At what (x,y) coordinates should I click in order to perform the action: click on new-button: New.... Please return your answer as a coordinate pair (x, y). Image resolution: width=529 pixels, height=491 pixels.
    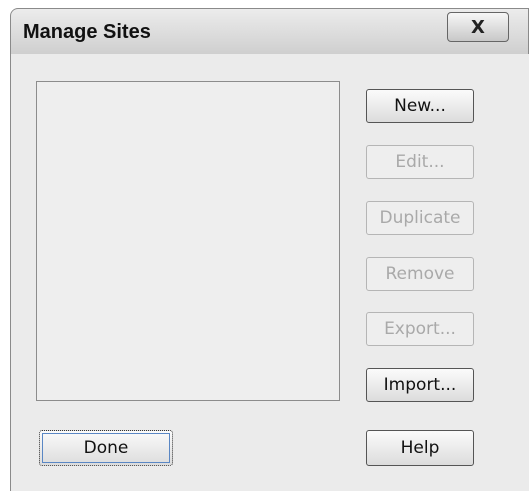
    Looking at the image, I should click on (420, 106).